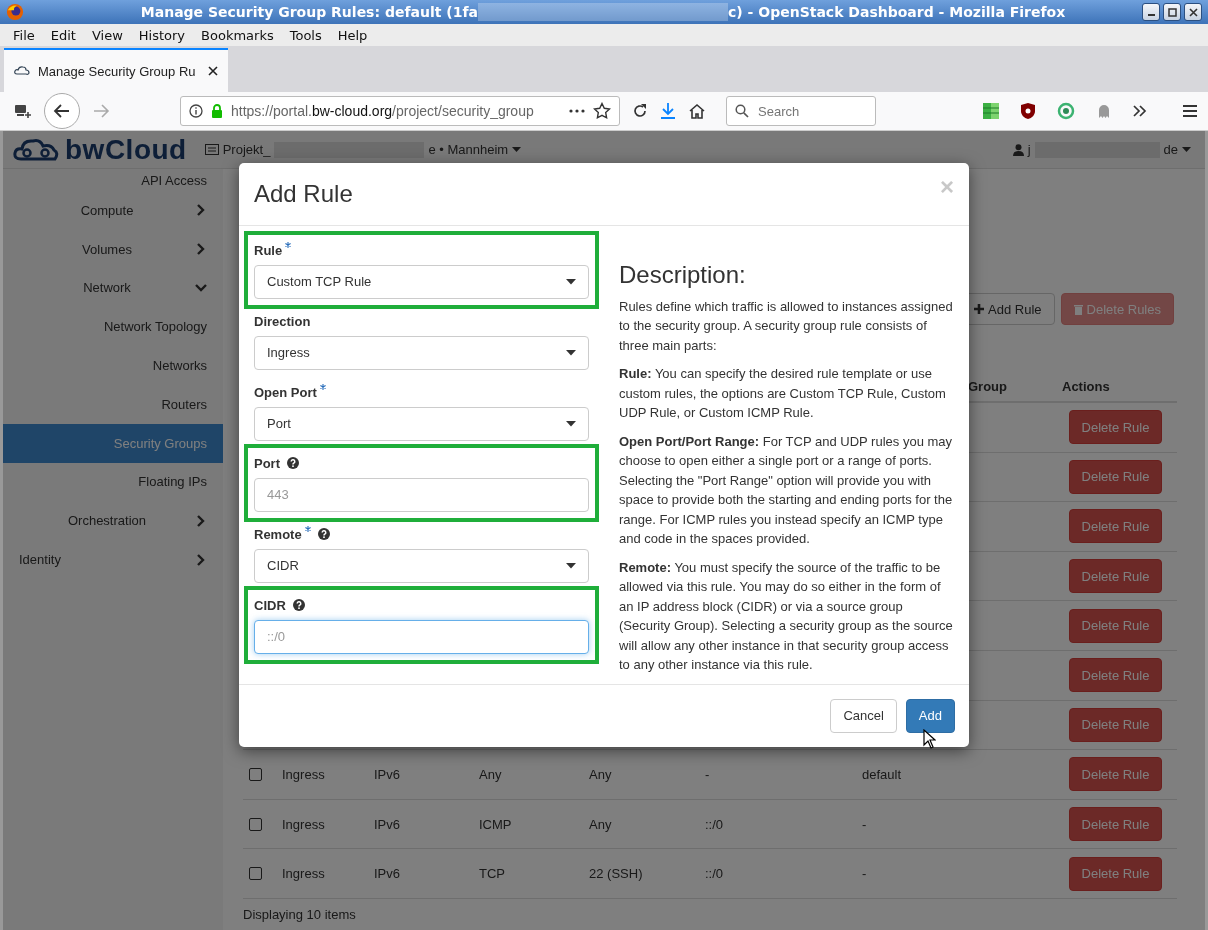 This screenshot has height=930, width=1208. What do you see at coordinates (107, 288) in the screenshot?
I see `group-label: Network` at bounding box center [107, 288].